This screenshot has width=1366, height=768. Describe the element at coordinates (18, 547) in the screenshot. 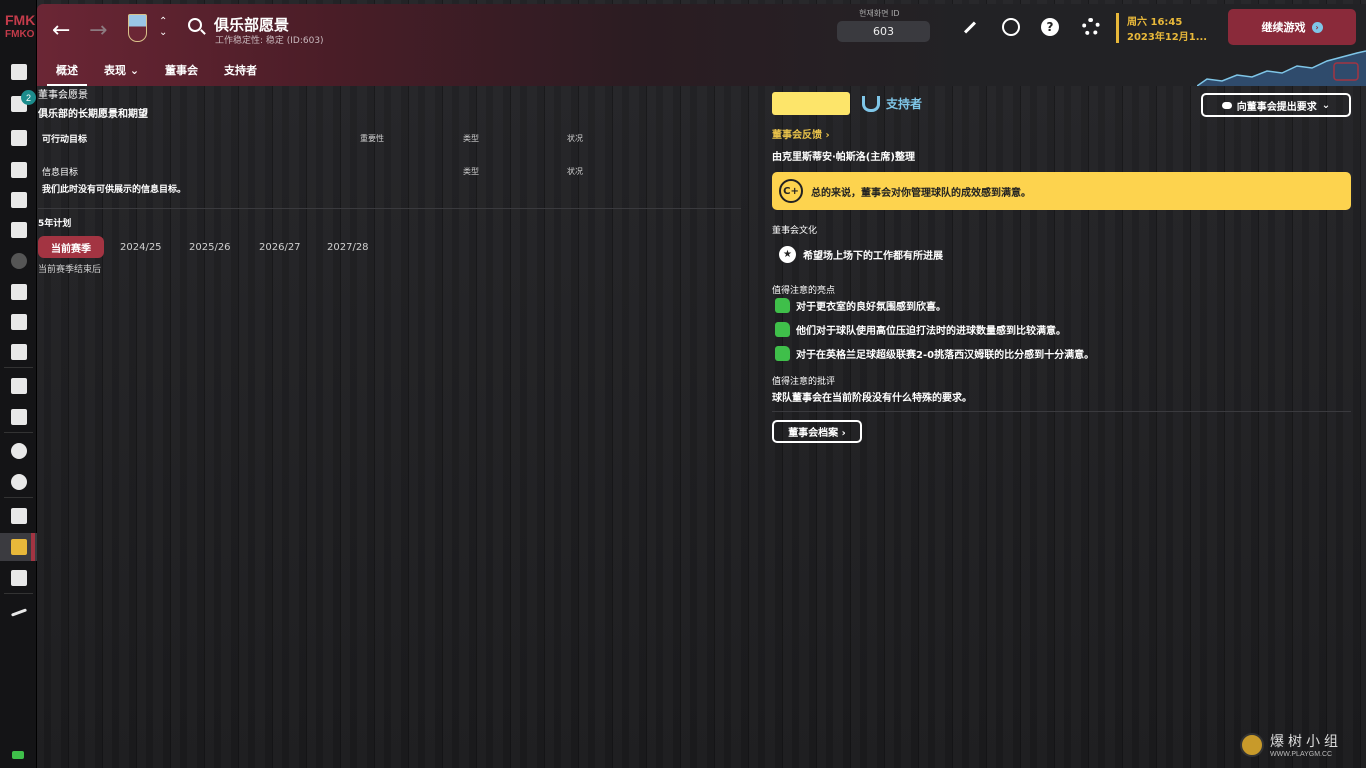

I see `club-vision-icon` at that location.